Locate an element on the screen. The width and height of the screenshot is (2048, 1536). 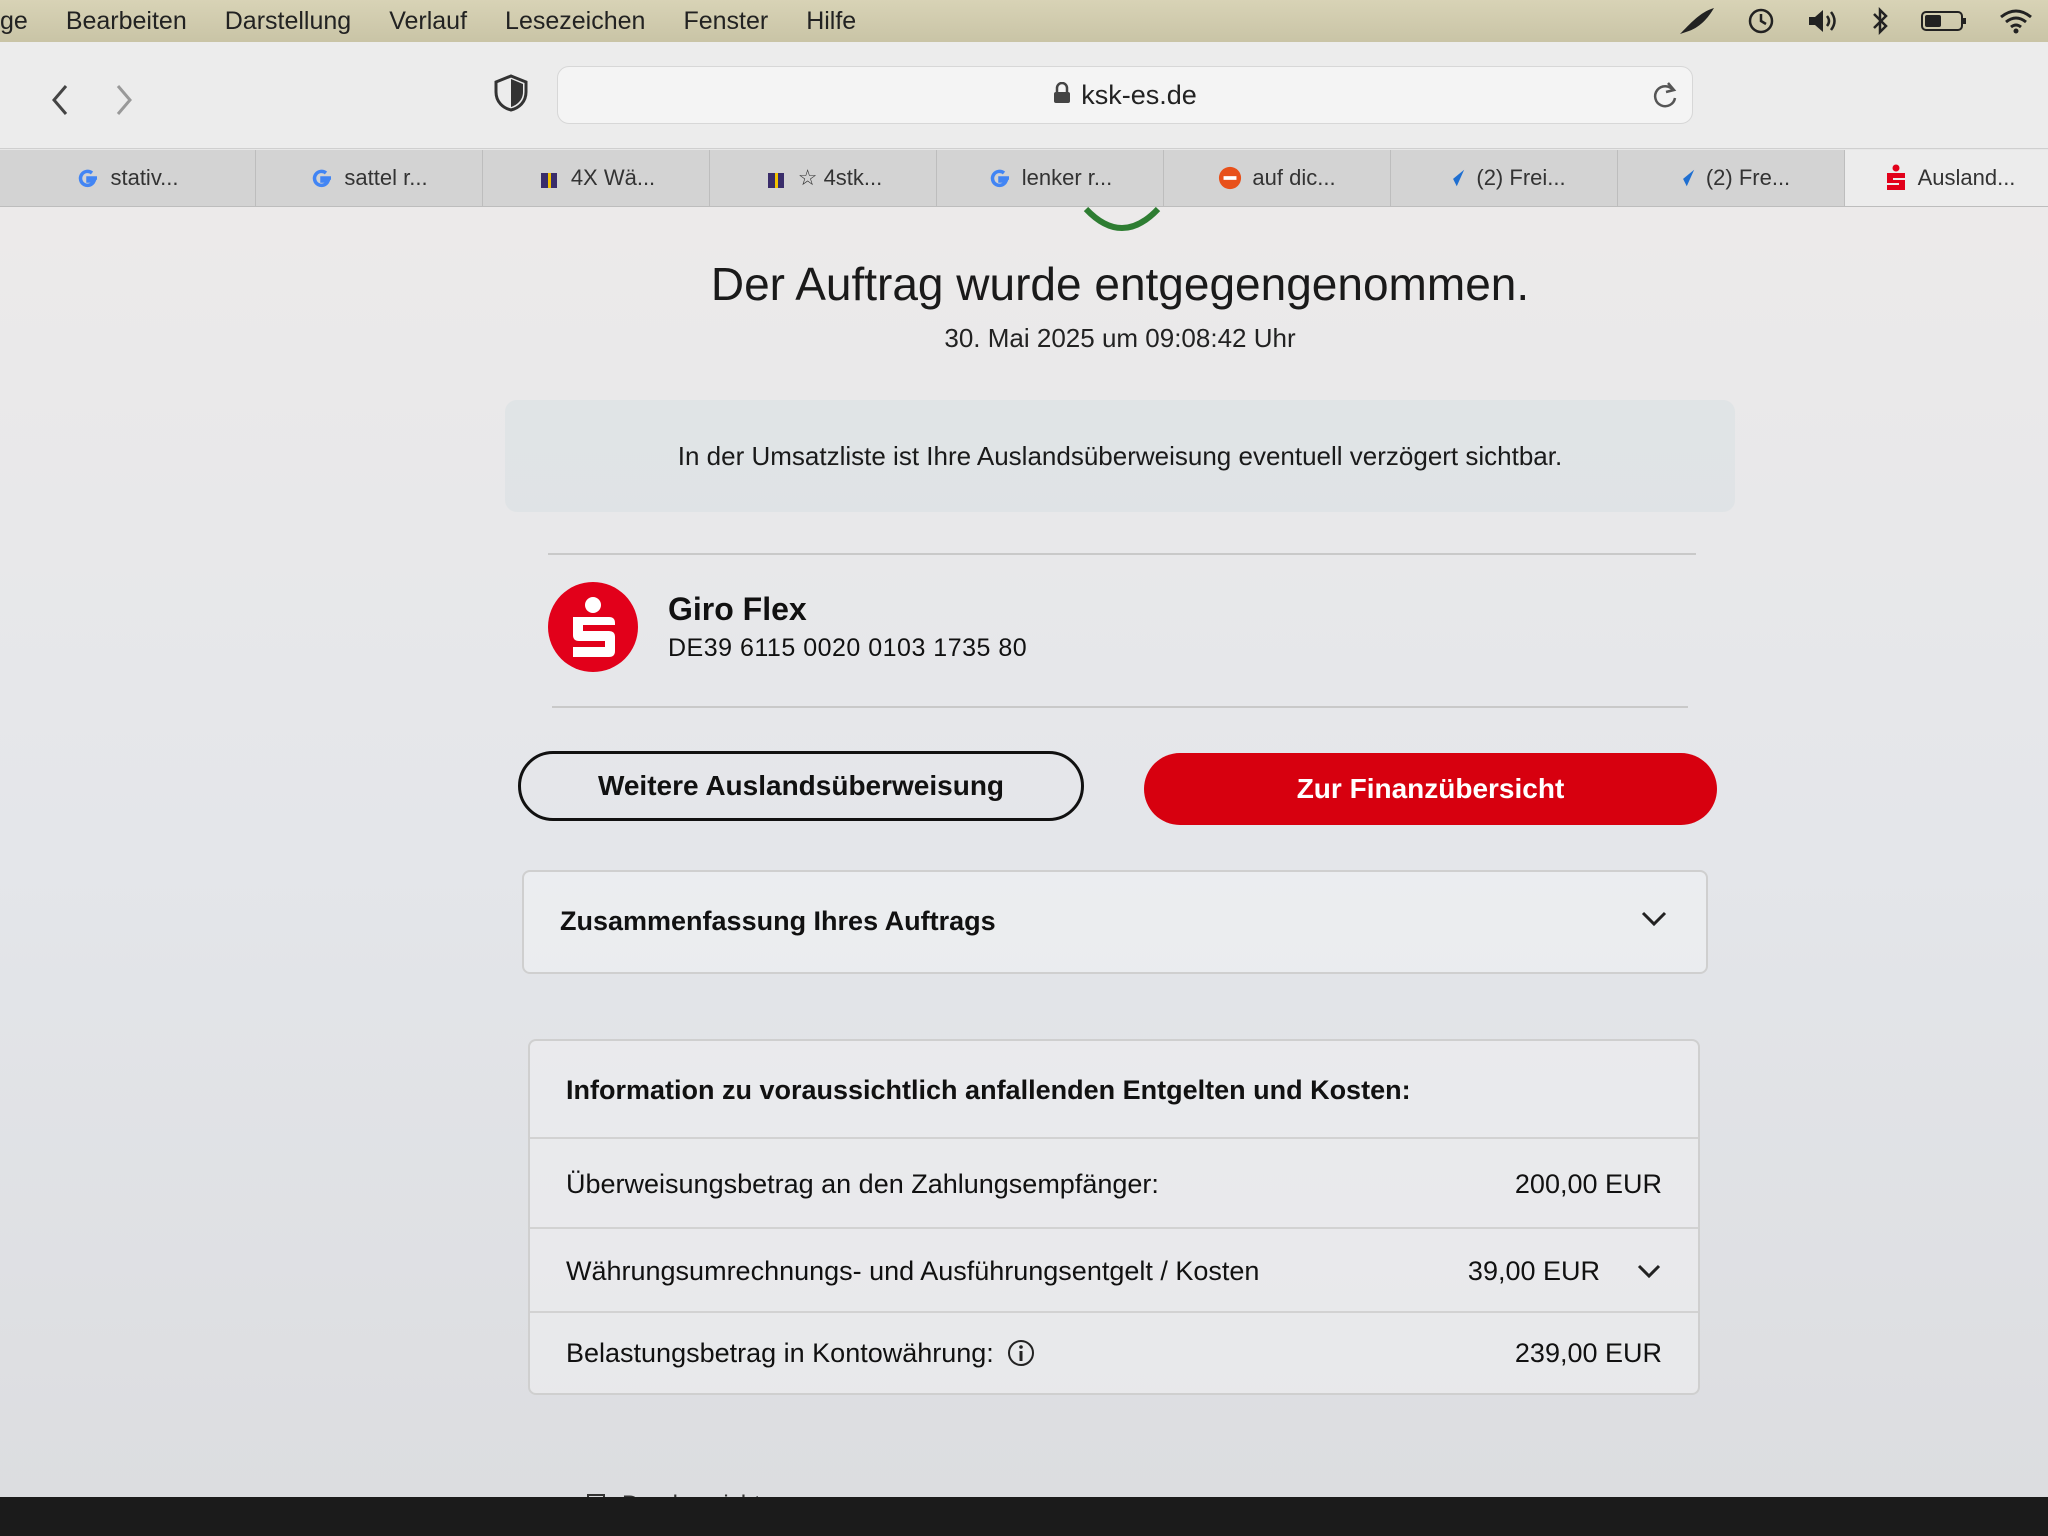
account-name: Giro Flex is located at coordinates (737, 609).